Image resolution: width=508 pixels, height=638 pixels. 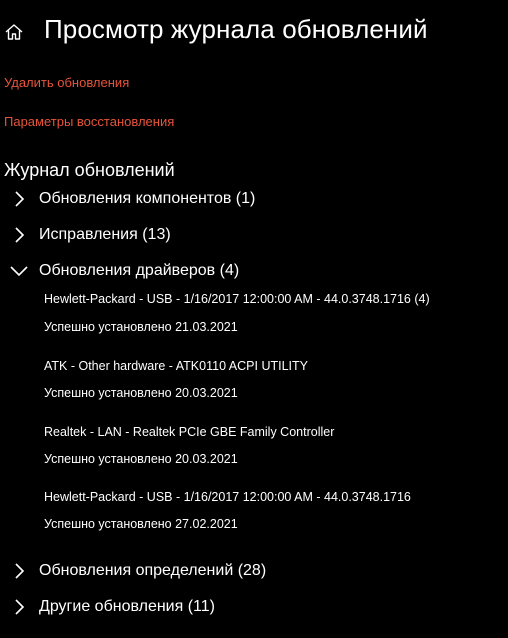 What do you see at coordinates (14, 32) in the screenshot?
I see `home-icon` at bounding box center [14, 32].